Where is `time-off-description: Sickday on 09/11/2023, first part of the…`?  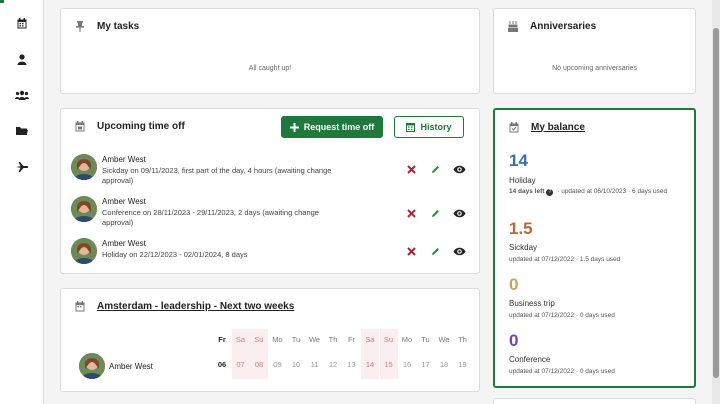 time-off-description: Sickday on 09/11/2023, first part of the… is located at coordinates (217, 175).